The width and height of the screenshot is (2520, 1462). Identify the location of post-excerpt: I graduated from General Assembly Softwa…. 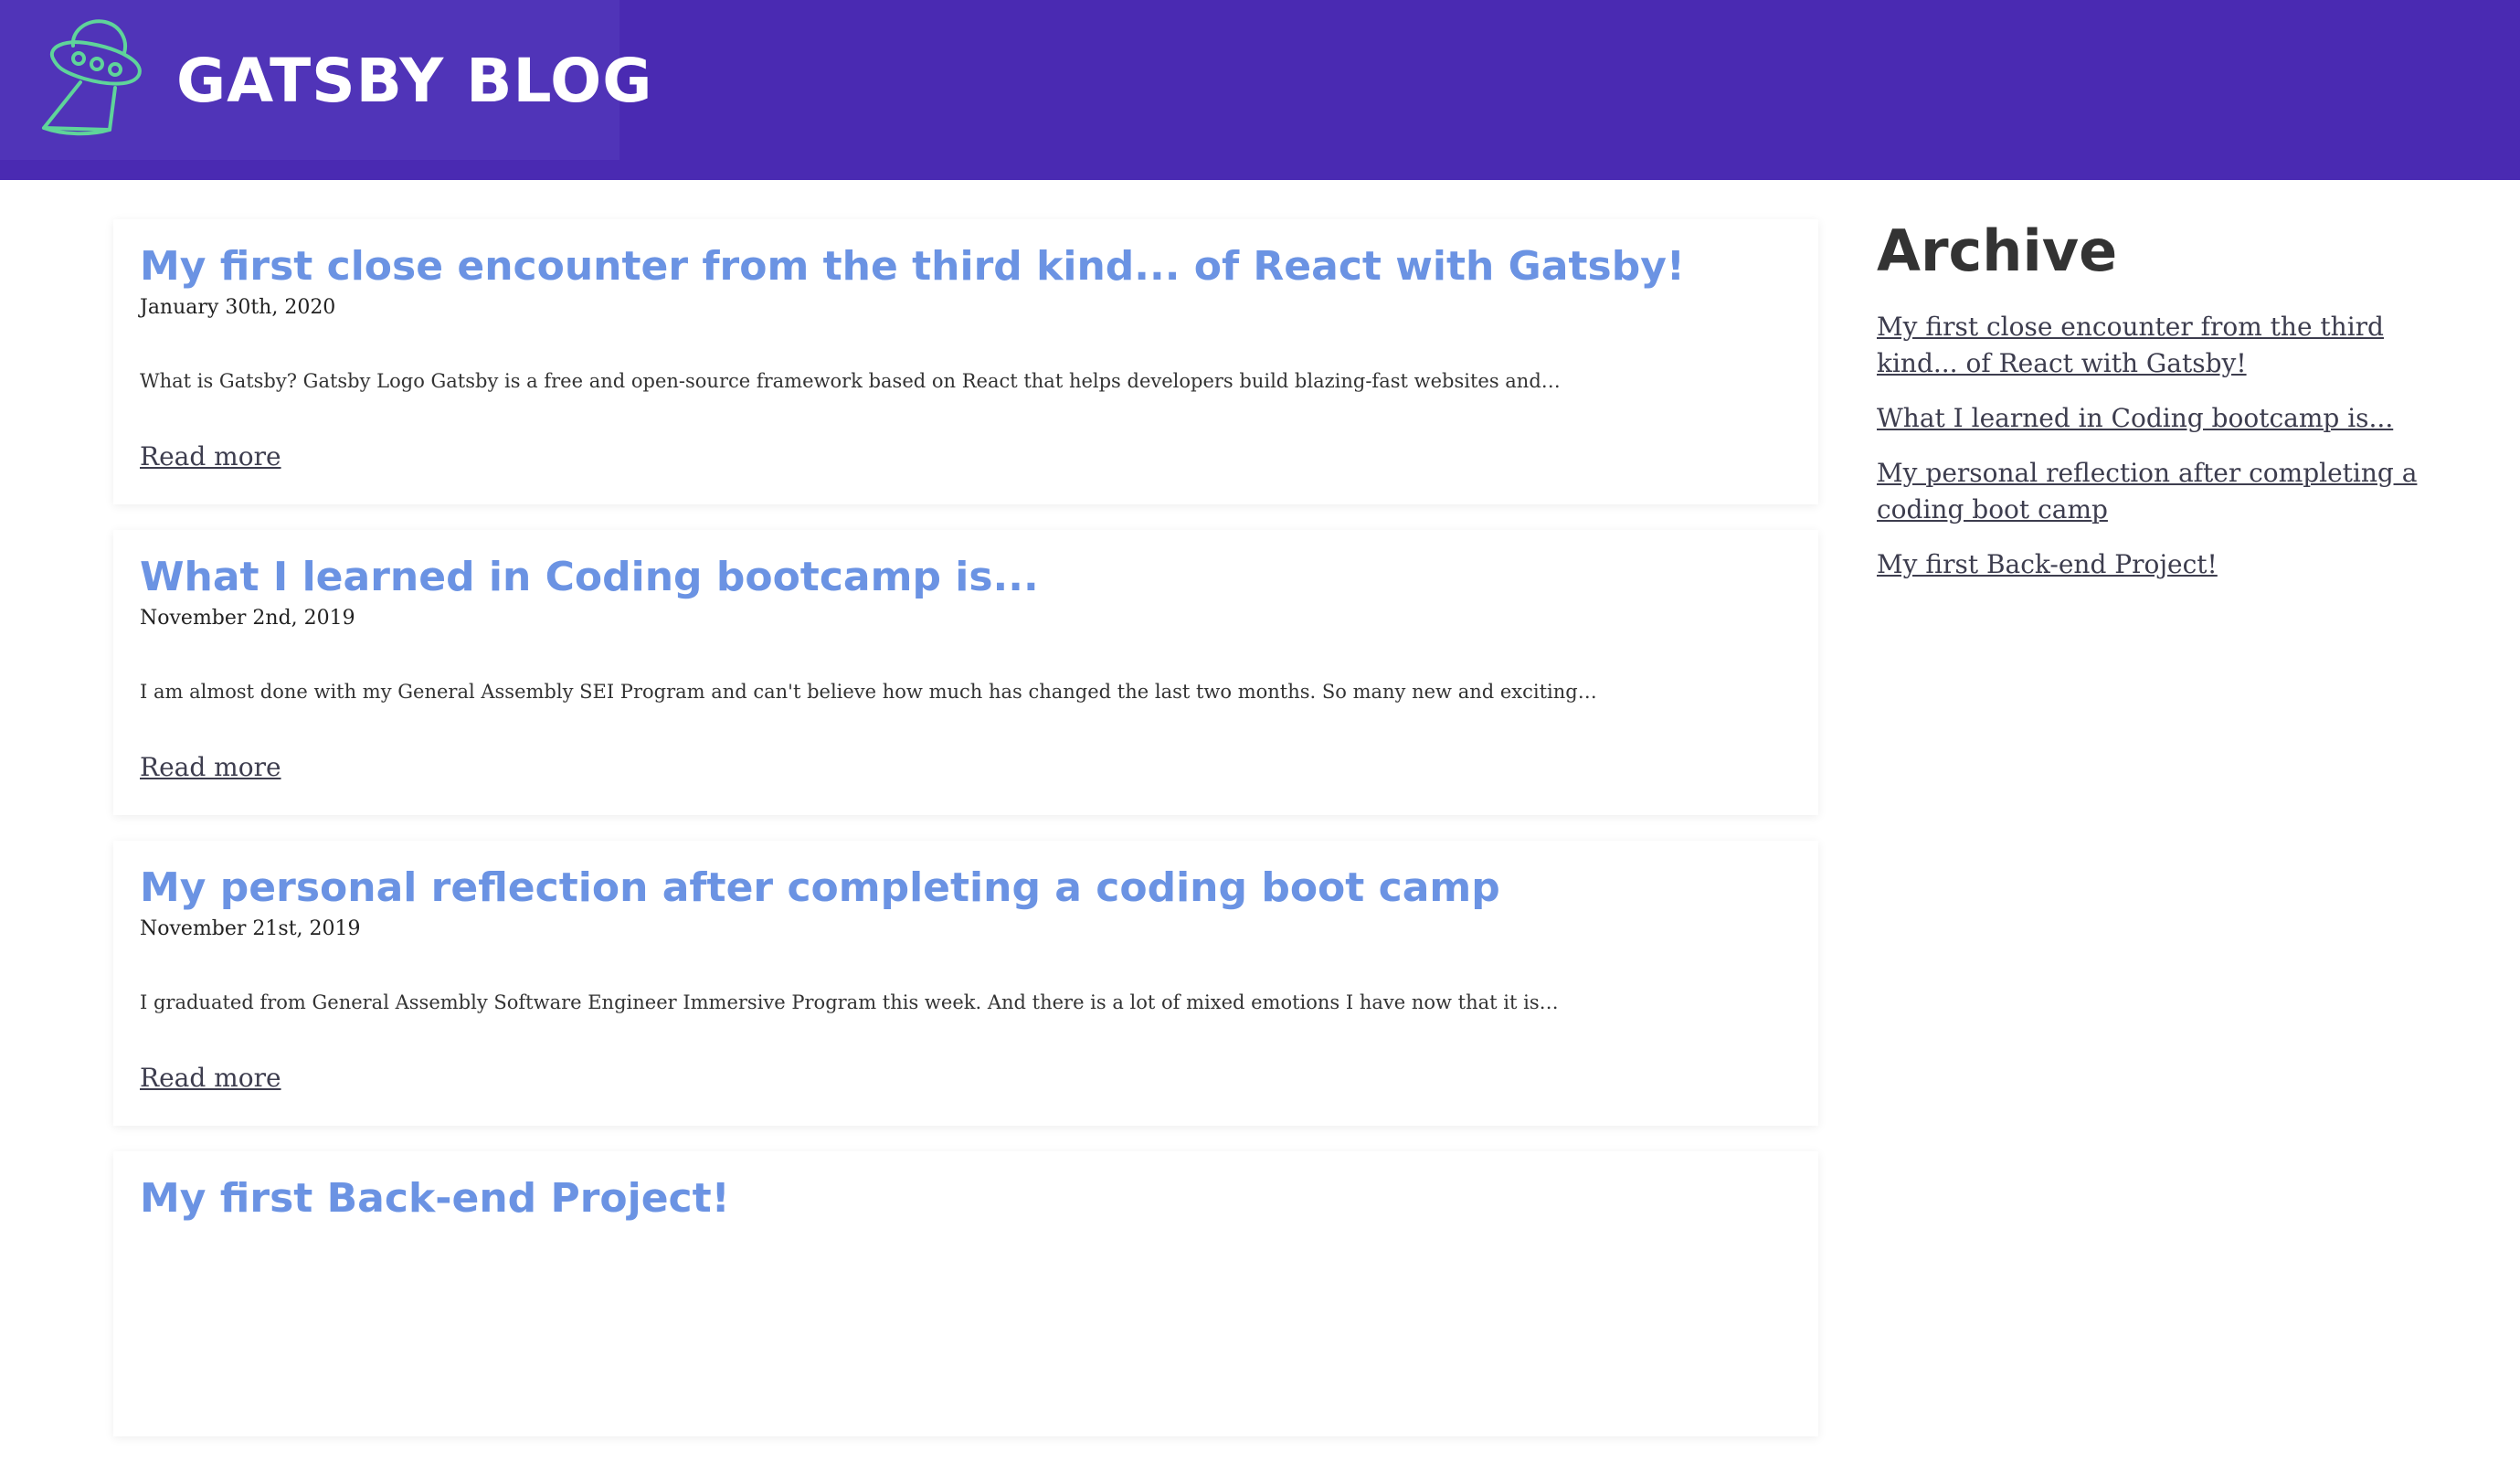
(849, 1002).